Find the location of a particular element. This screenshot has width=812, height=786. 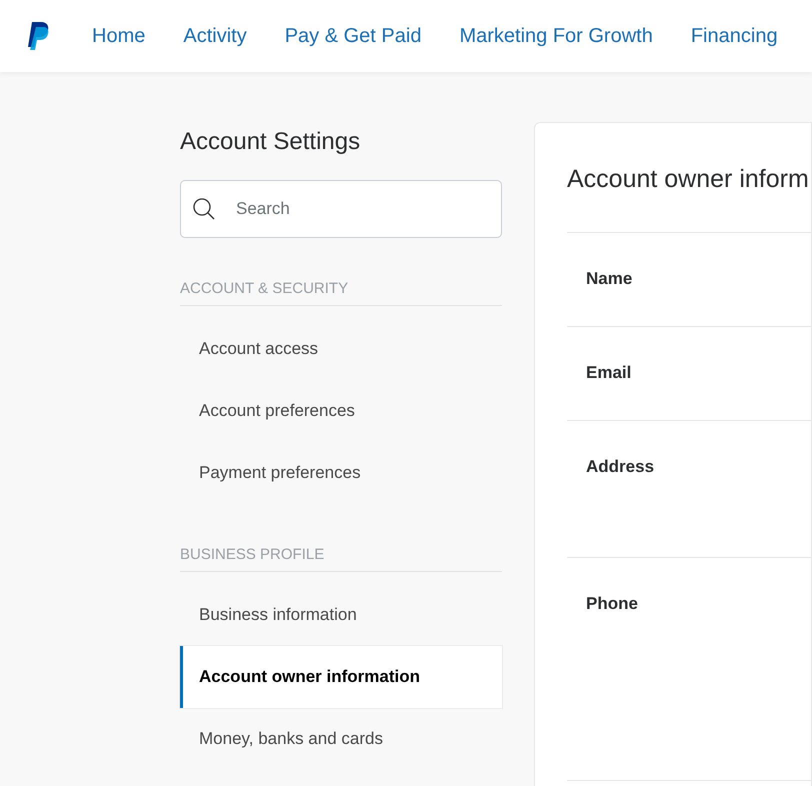

sidebar-item: Account owner information is located at coordinates (341, 677).